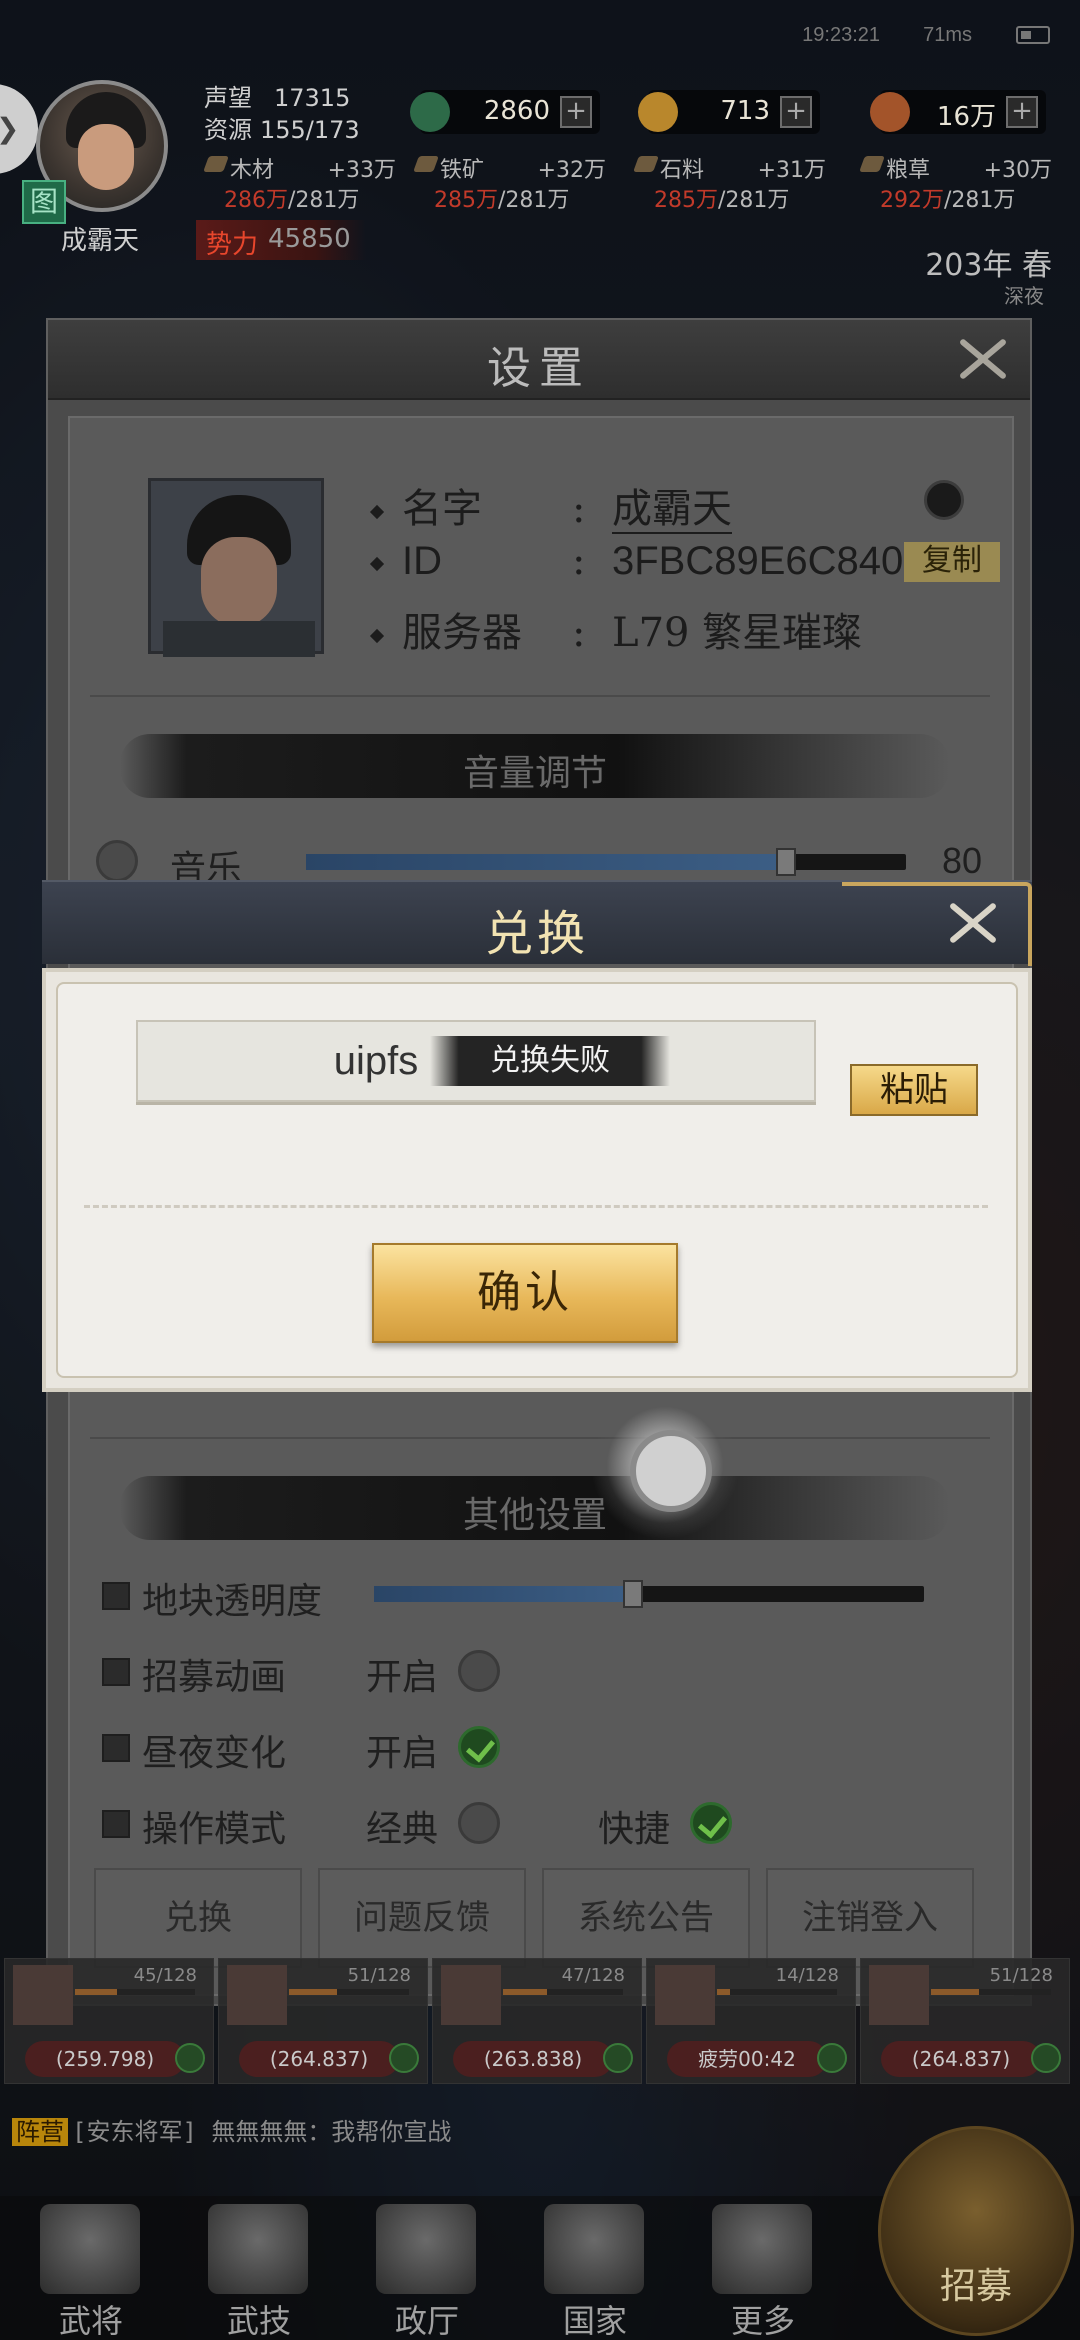  Describe the element at coordinates (277, 98) in the screenshot. I see `fame-stat: 声望 17315` at that location.